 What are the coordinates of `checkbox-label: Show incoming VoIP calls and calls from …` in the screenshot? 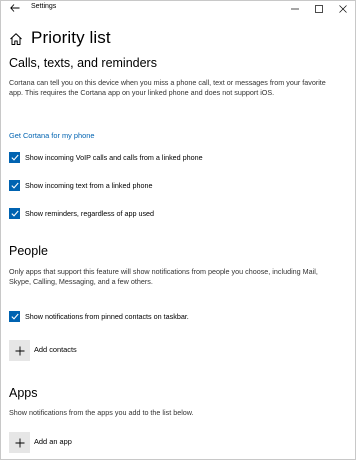 It's located at (114, 157).